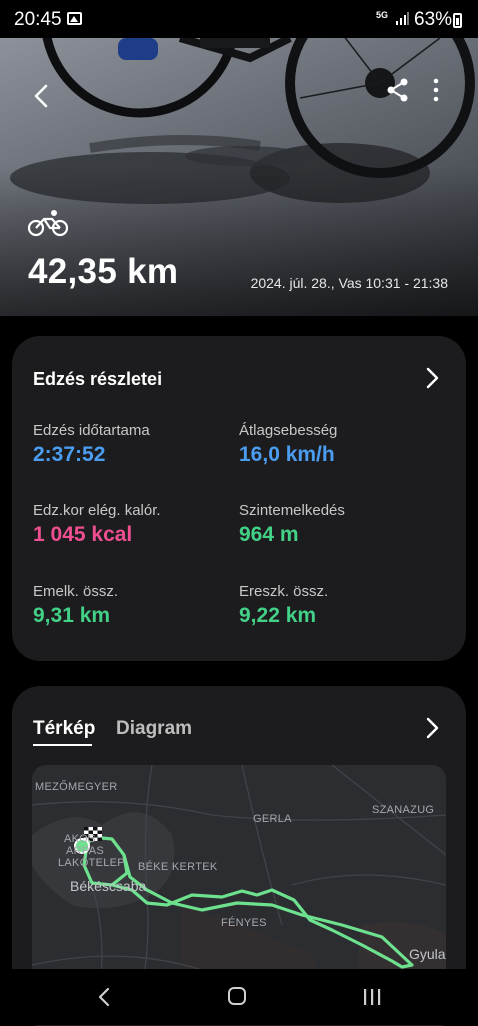 Image resolution: width=478 pixels, height=1026 pixels. Describe the element at coordinates (284, 591) in the screenshot. I see `stat-label-descent: Ereszk. össz.` at that location.